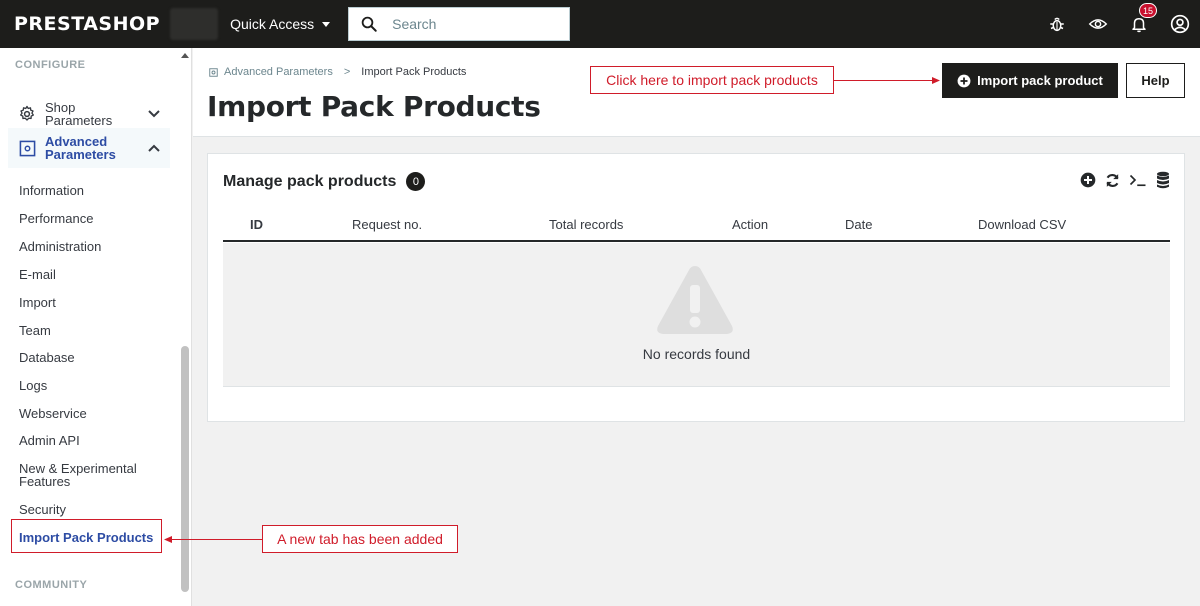 The height and width of the screenshot is (606, 1200). I want to click on column-id: ID, so click(256, 224).